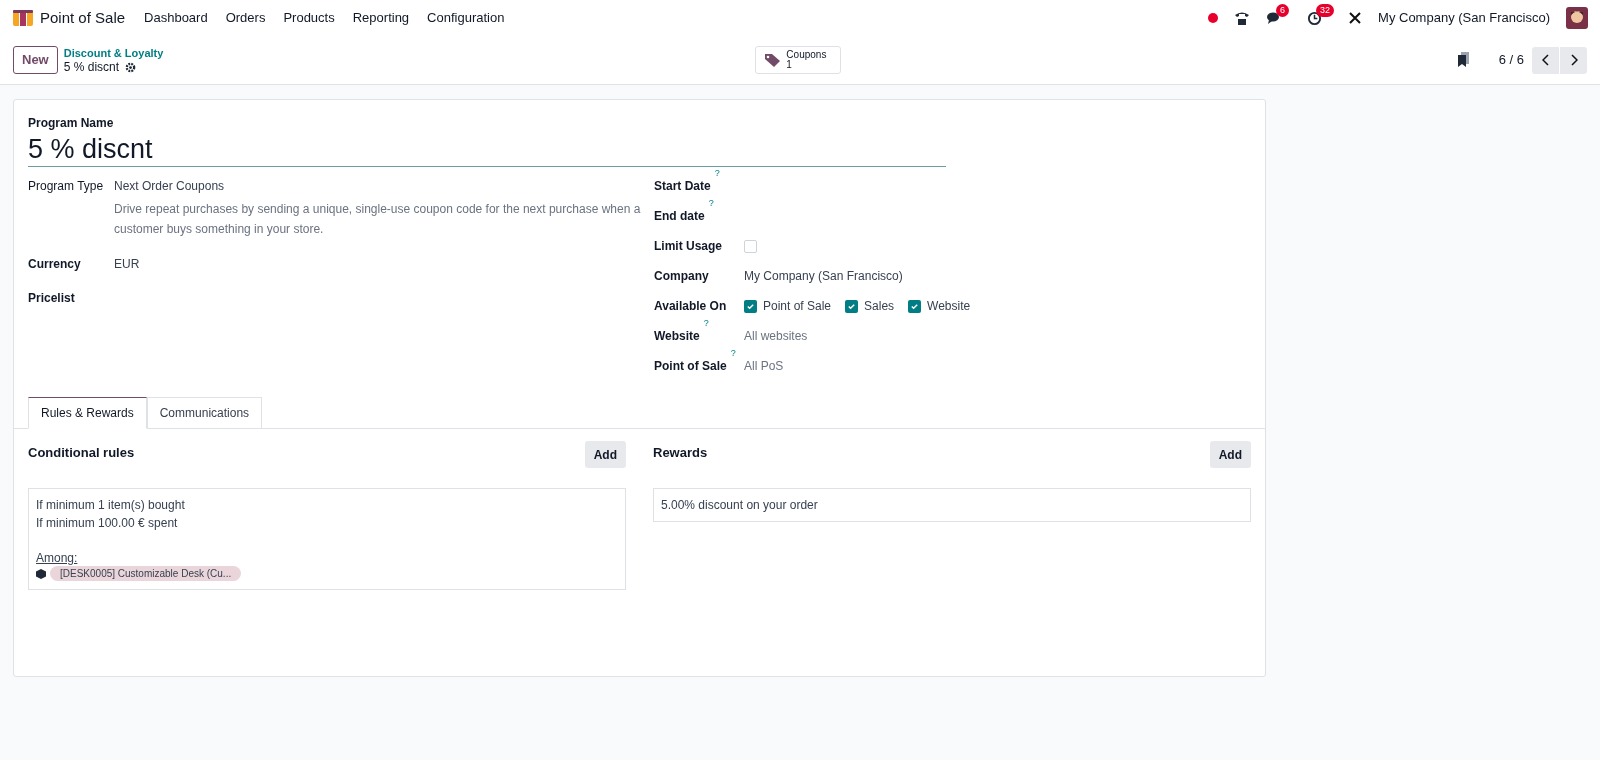 This screenshot has width=1600, height=760. I want to click on checkbox-label: Website, so click(949, 306).